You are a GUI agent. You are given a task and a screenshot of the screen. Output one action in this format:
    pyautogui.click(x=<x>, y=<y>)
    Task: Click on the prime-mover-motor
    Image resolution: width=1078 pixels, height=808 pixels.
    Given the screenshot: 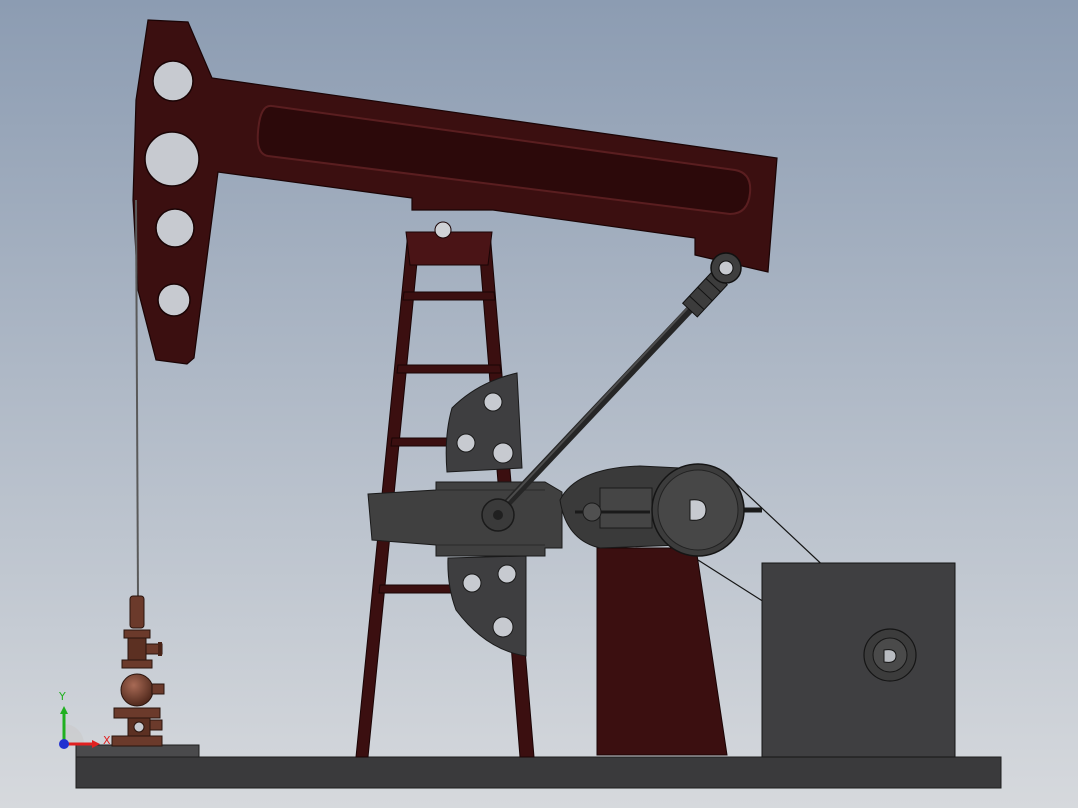 What is the action you would take?
    pyautogui.click(x=858, y=660)
    